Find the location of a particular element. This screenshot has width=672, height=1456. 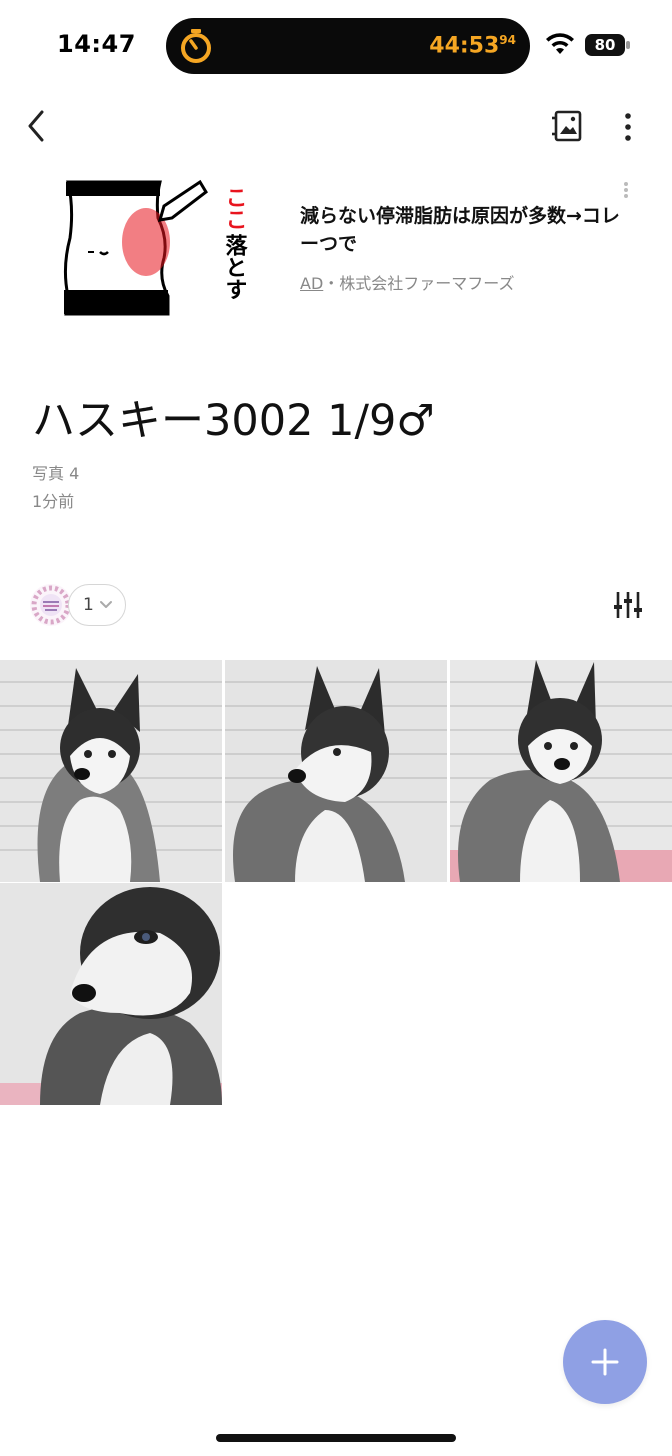

sliders-icon is located at coordinates (628, 605).